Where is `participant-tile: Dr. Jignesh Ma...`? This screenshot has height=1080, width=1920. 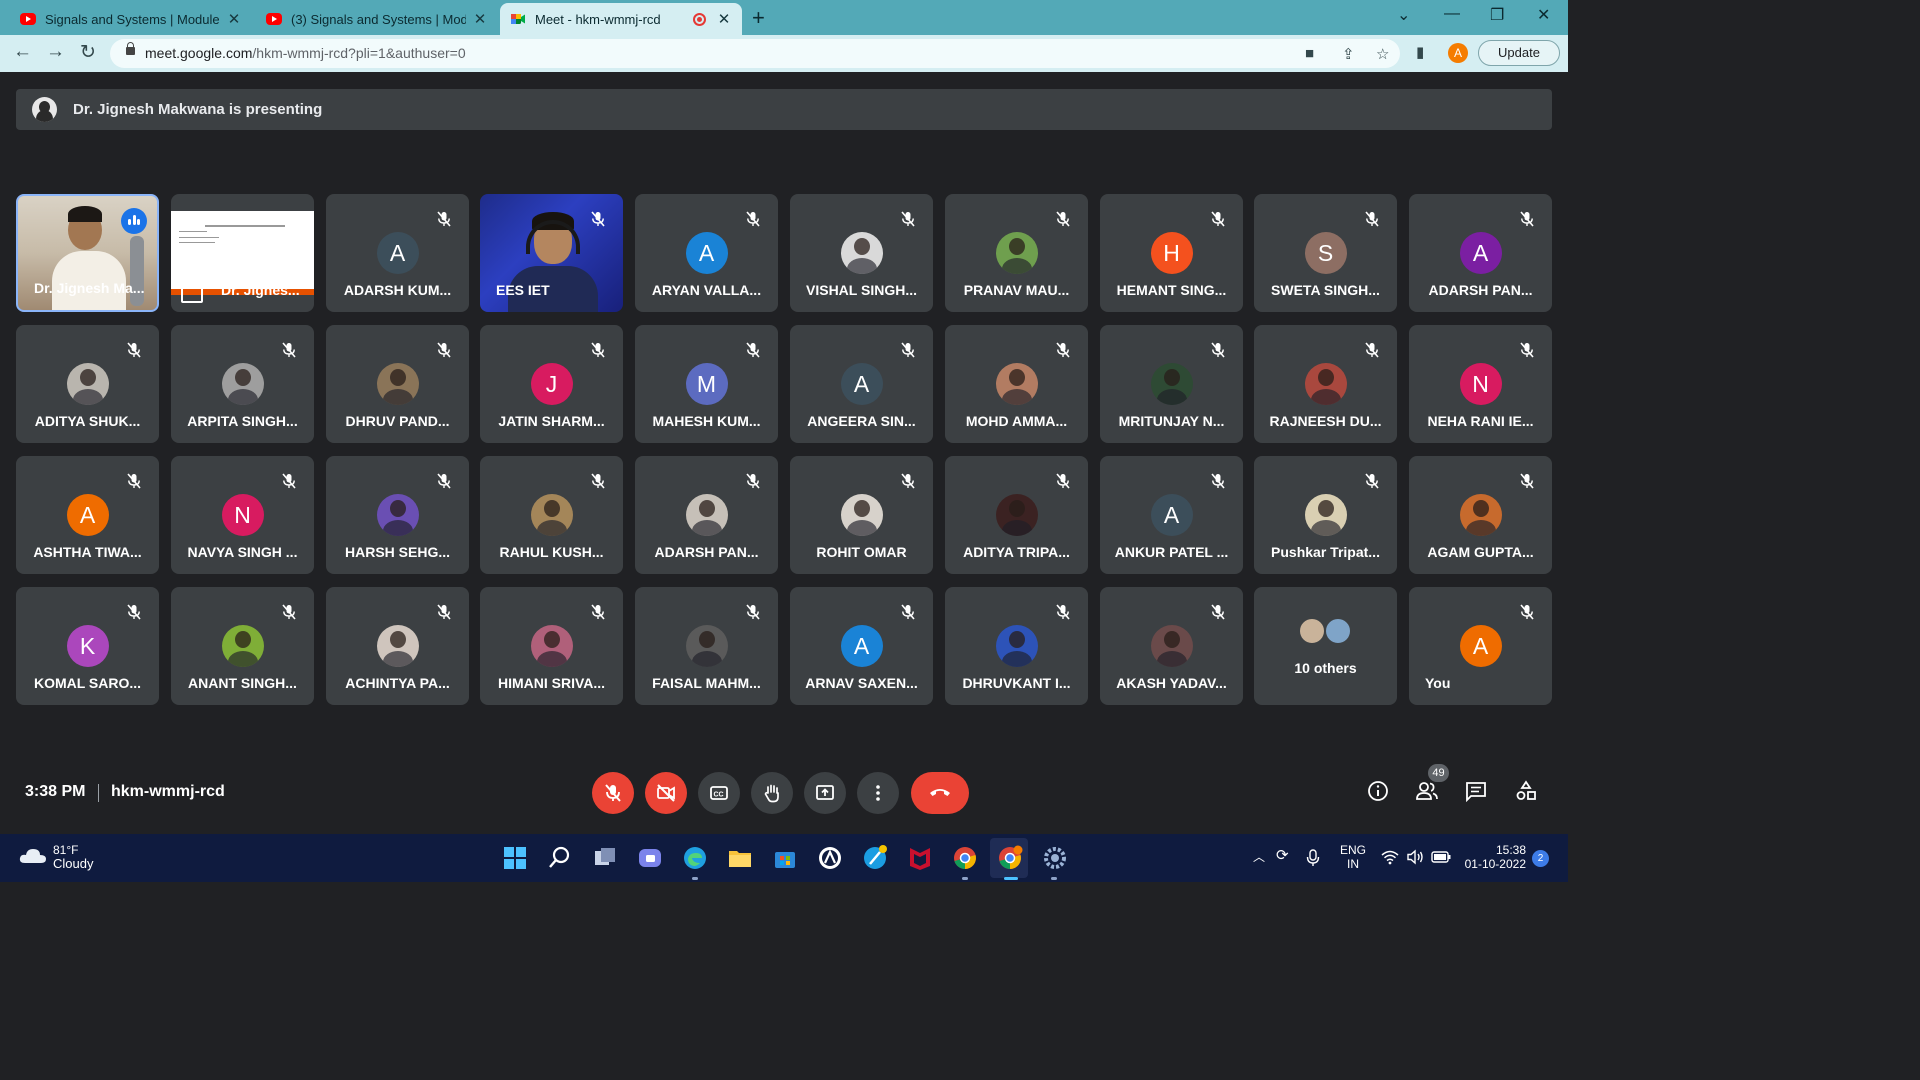 participant-tile: Dr. Jignesh Ma... is located at coordinates (87, 253).